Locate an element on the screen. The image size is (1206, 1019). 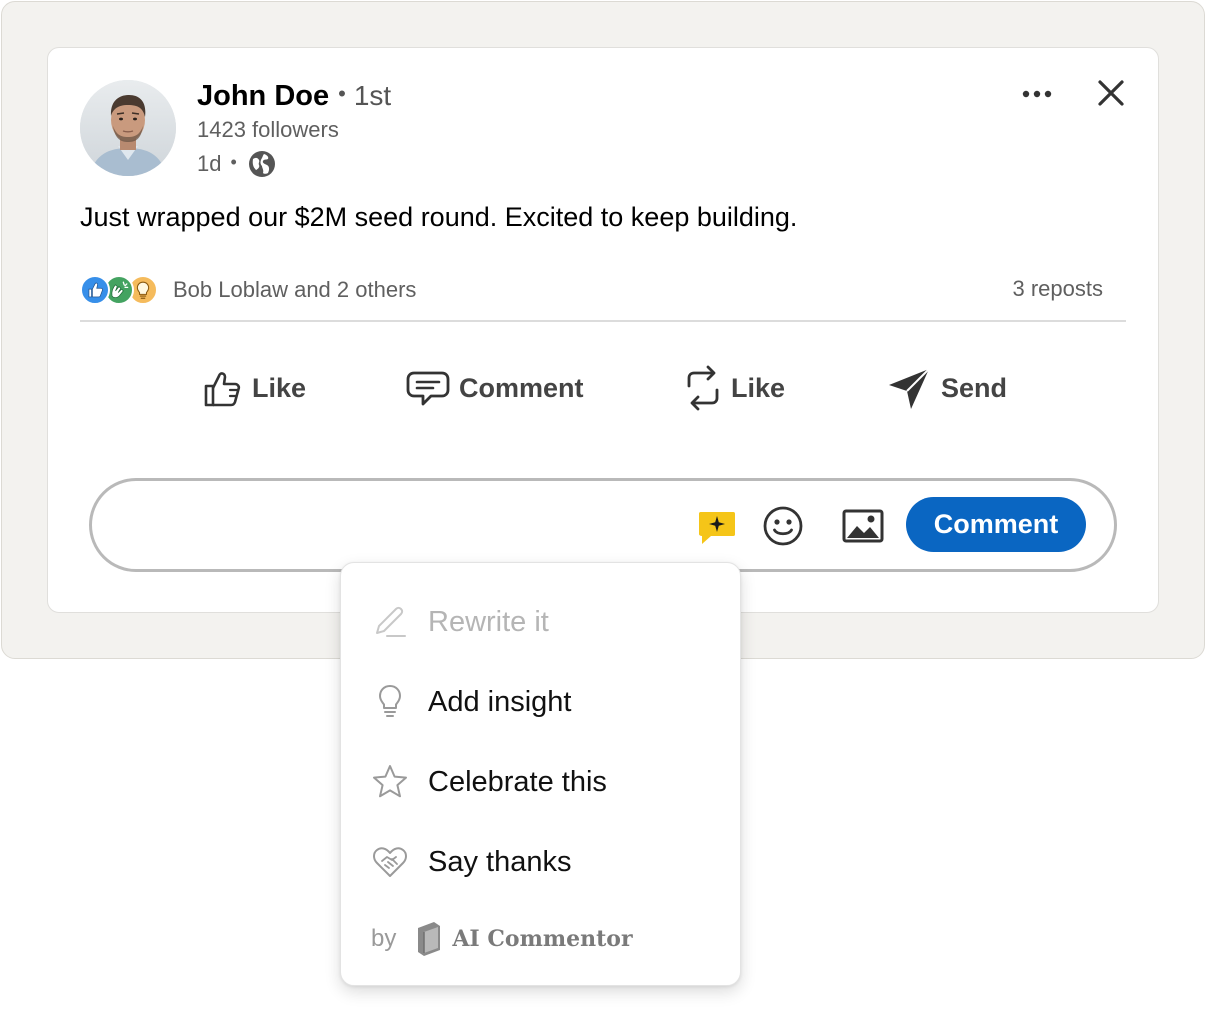
menu-item-label: Add insight is located at coordinates (500, 701).